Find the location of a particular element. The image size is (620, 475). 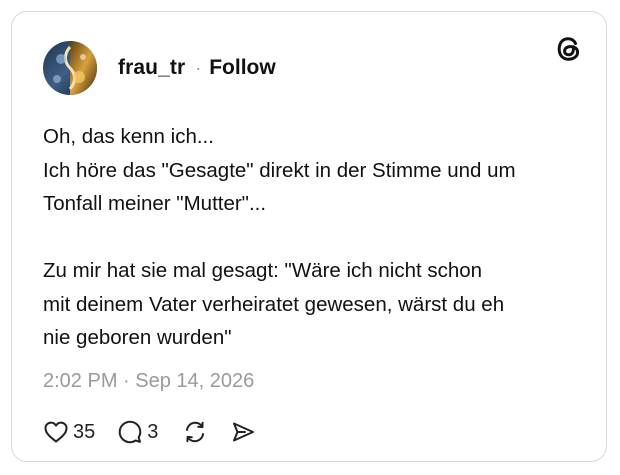

post-line: nie geboren wurden" is located at coordinates (137, 337).